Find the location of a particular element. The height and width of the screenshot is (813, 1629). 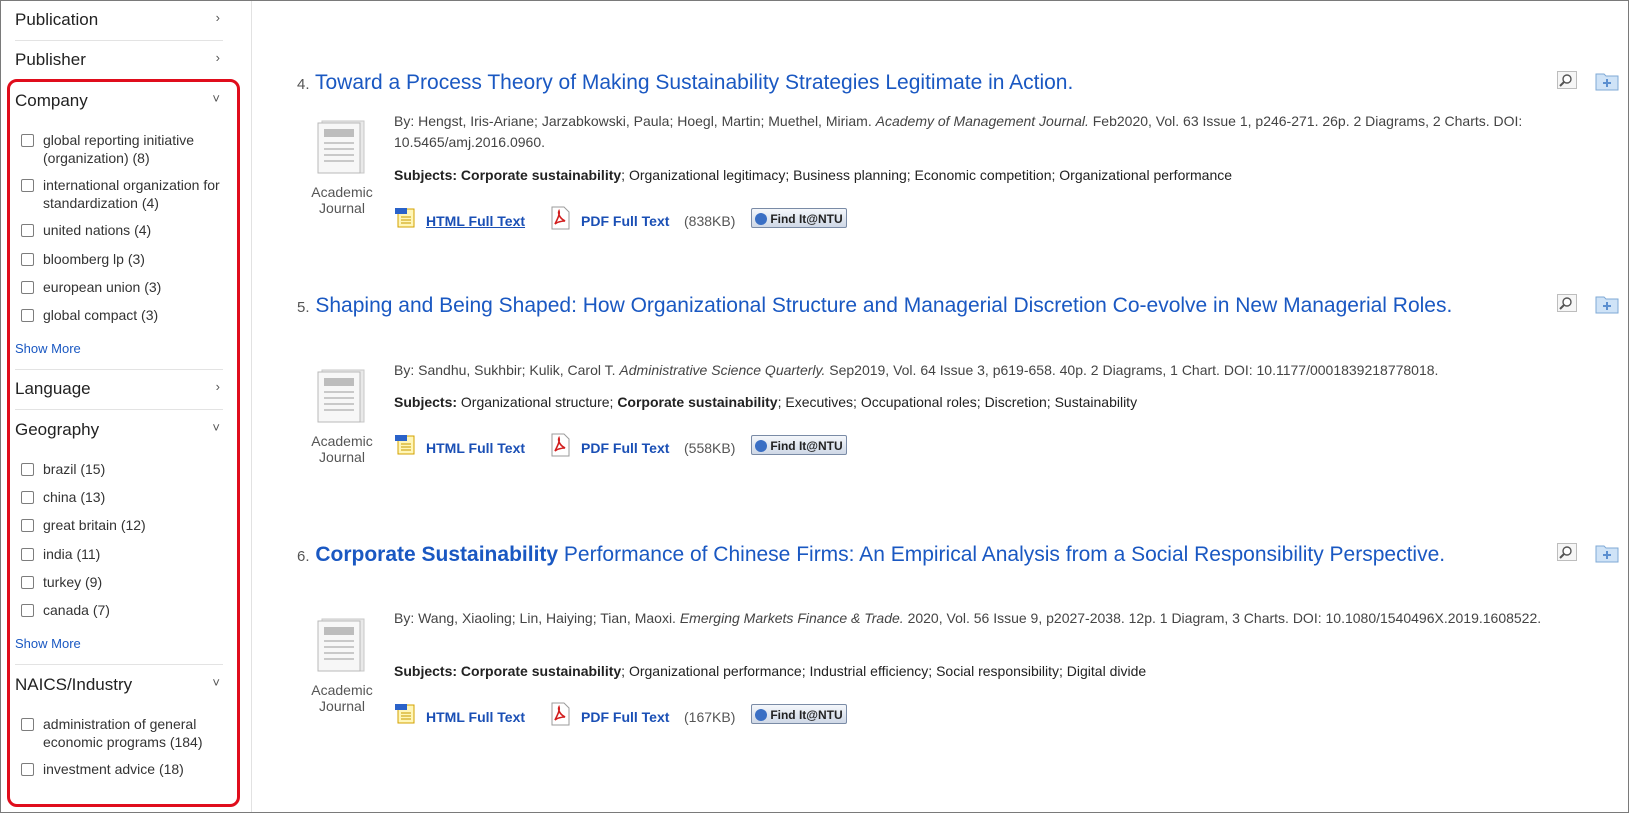

facet-option: china (13) is located at coordinates (123, 497).